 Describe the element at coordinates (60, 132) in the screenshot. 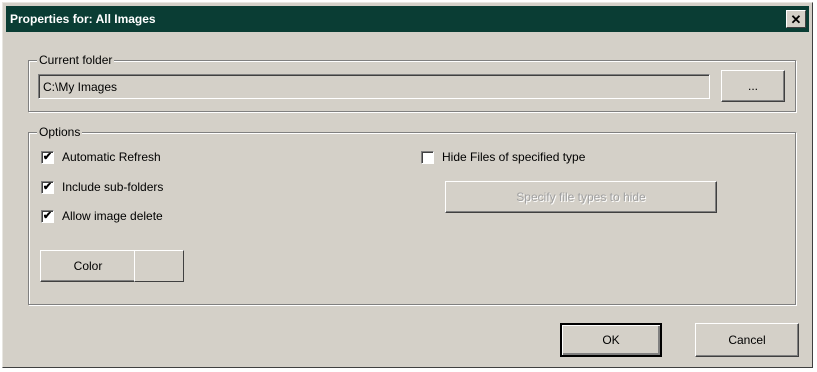

I see `options-label: Options` at that location.